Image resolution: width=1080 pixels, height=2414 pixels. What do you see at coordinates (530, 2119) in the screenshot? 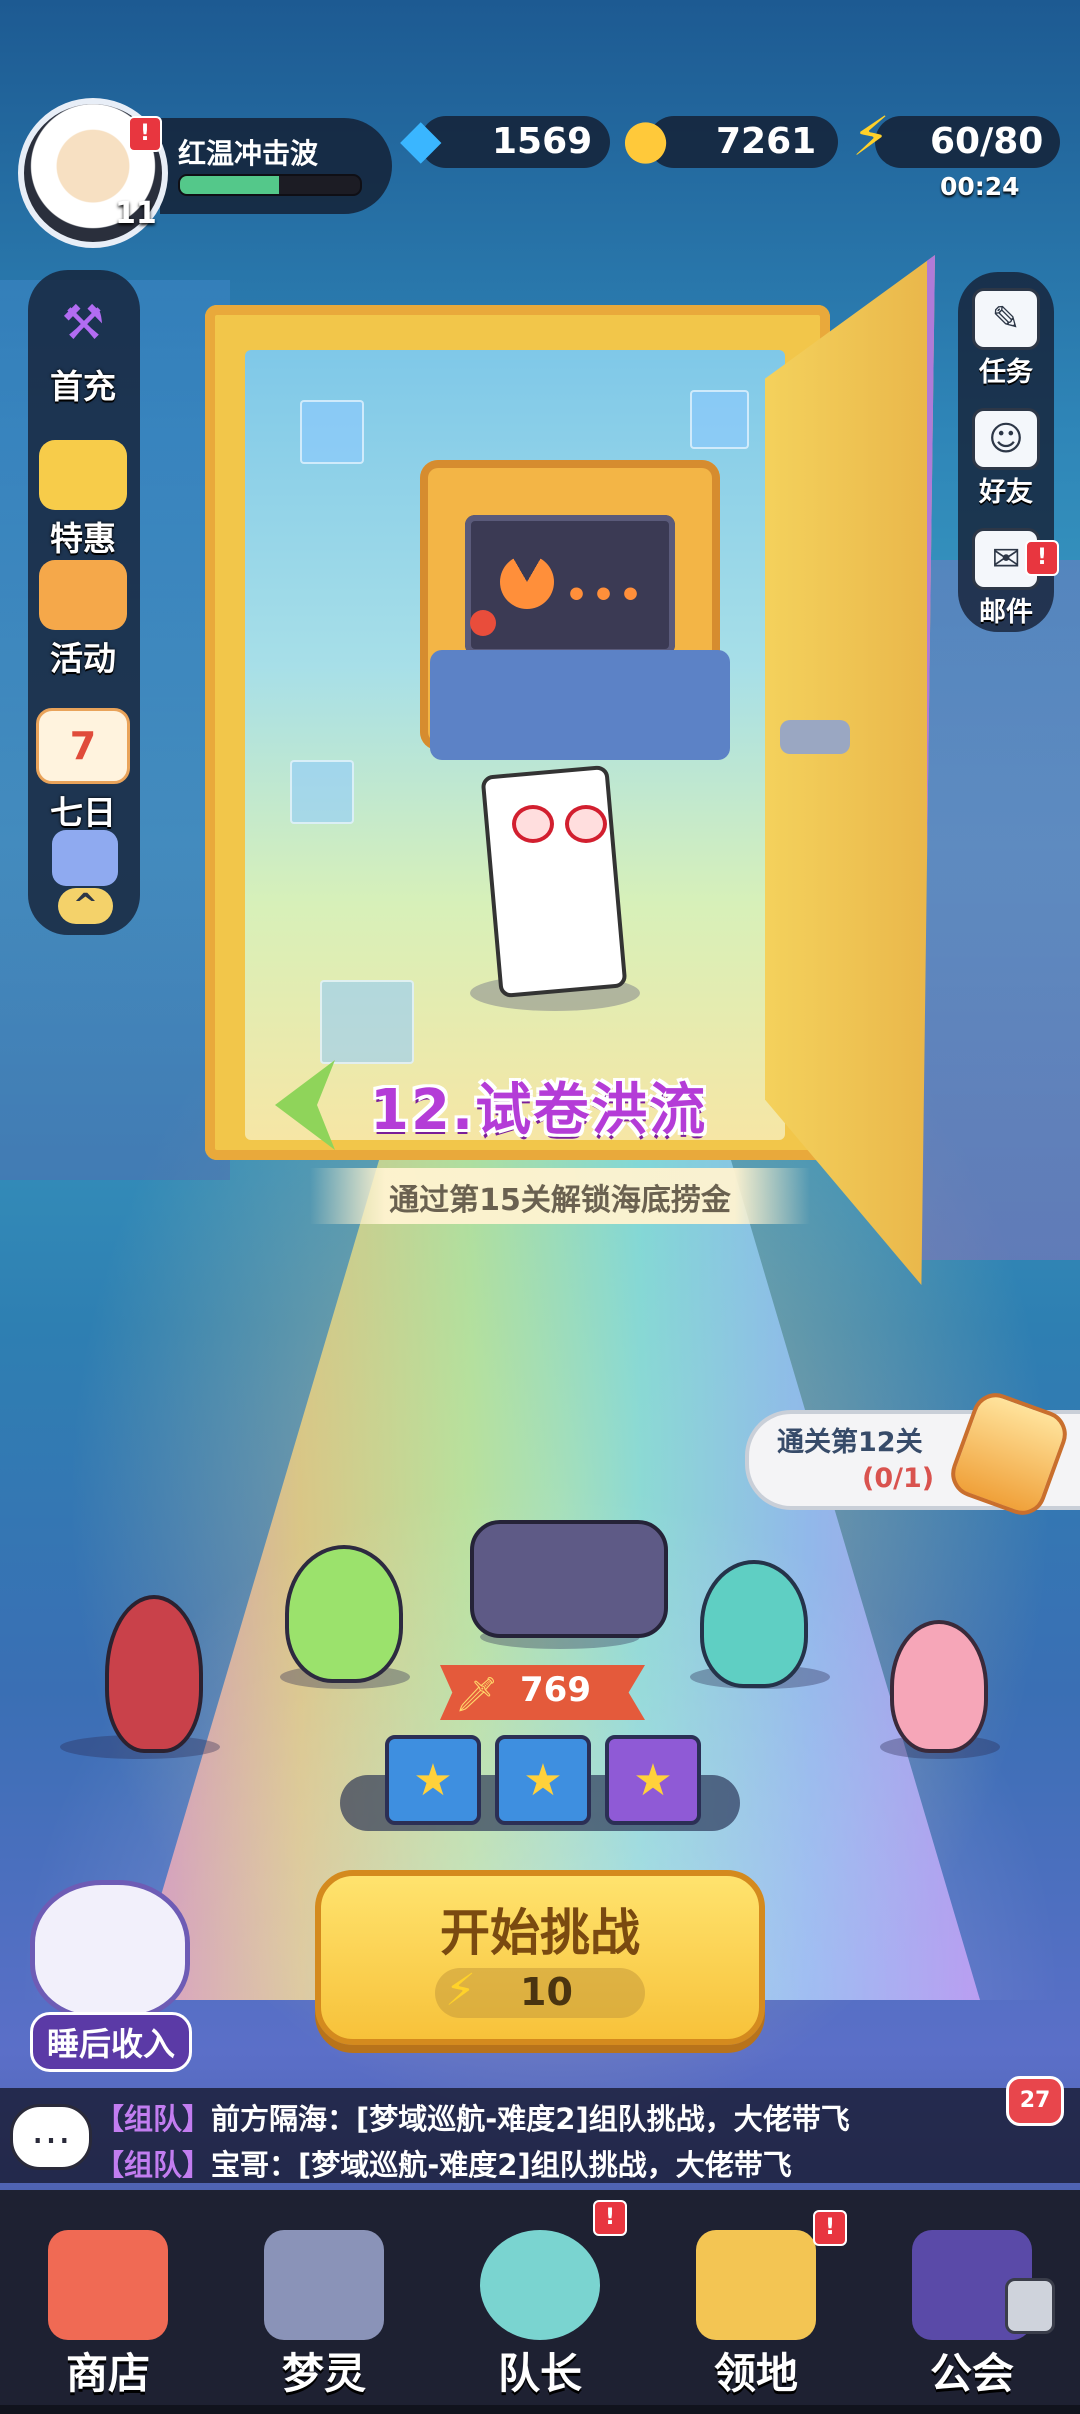
I see `chat-text: 前方隔海：[梦域巡航-难度2]组队挑战，大佬带飞` at bounding box center [530, 2119].